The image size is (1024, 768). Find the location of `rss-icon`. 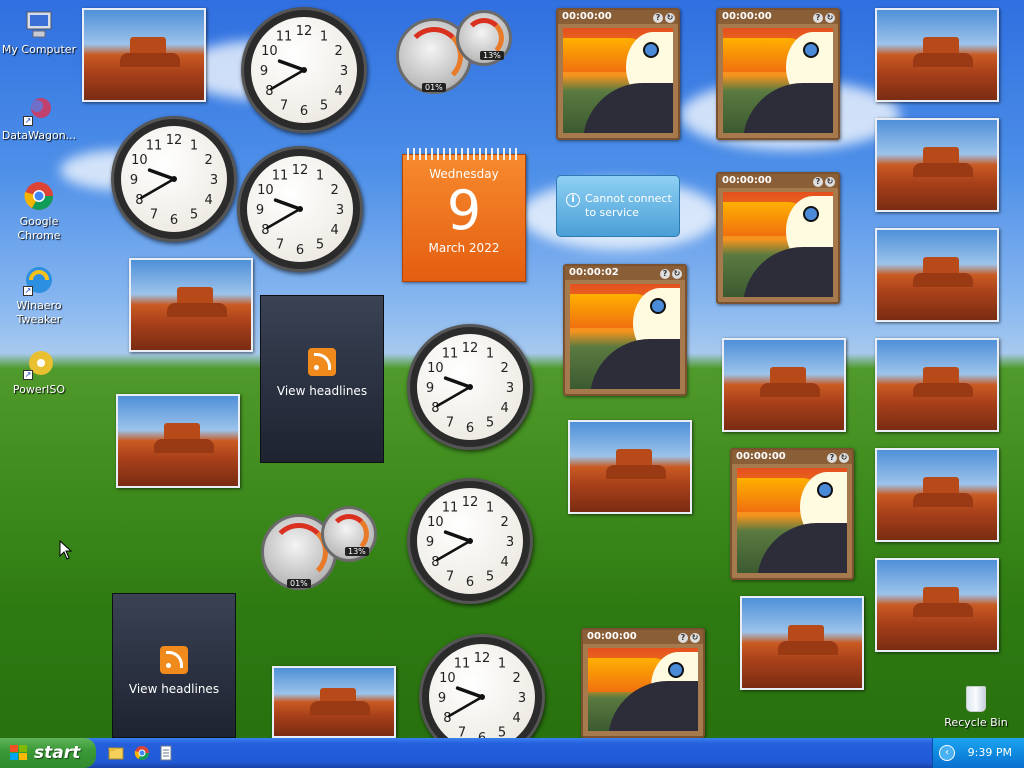

rss-icon is located at coordinates (174, 660).